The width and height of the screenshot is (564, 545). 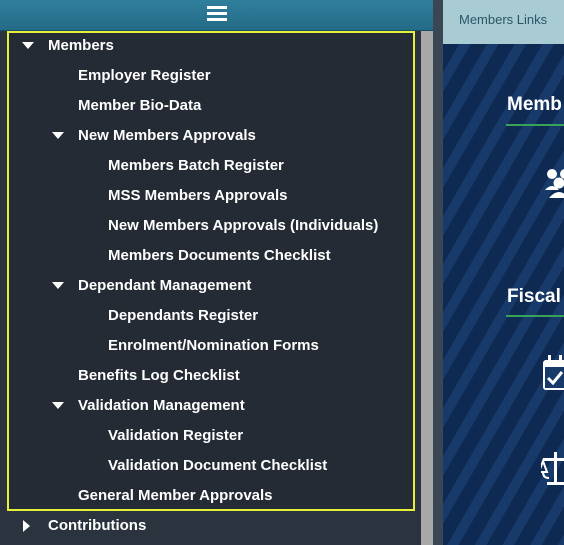 I want to click on tree-item: Validation Management, so click(x=210, y=406).